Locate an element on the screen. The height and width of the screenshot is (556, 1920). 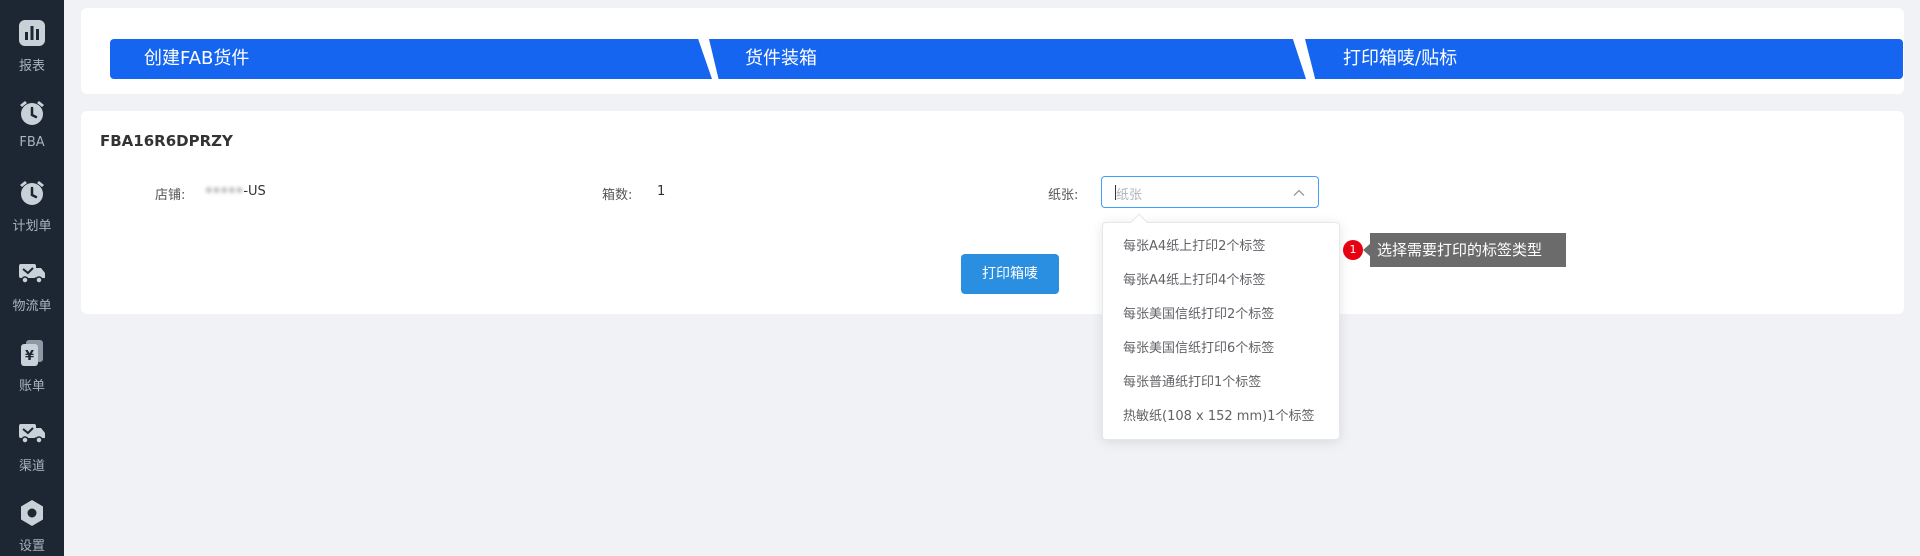
steps-card: 创建FAB货件 货件装箱 打印箱唛/贴标 is located at coordinates (992, 51).